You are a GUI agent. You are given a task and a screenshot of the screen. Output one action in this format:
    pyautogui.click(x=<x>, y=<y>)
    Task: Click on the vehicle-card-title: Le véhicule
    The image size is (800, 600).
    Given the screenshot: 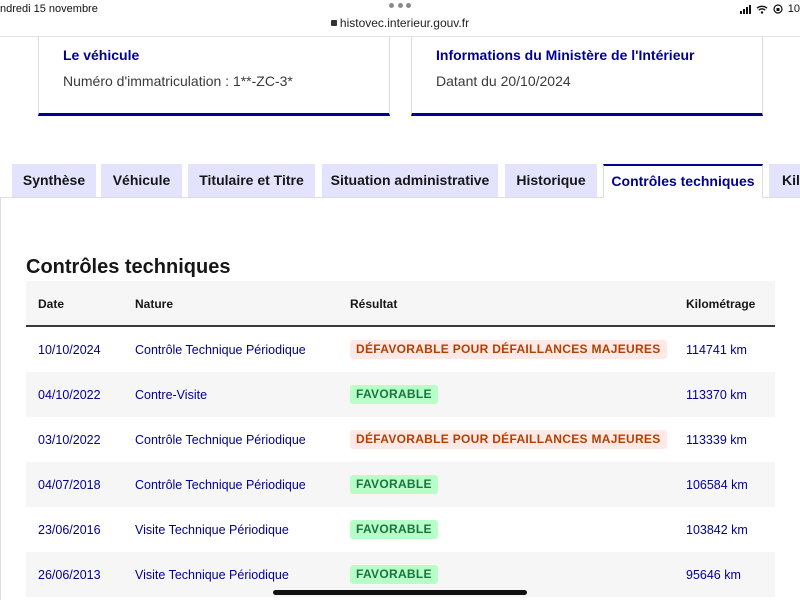 What is the action you would take?
    pyautogui.click(x=101, y=55)
    